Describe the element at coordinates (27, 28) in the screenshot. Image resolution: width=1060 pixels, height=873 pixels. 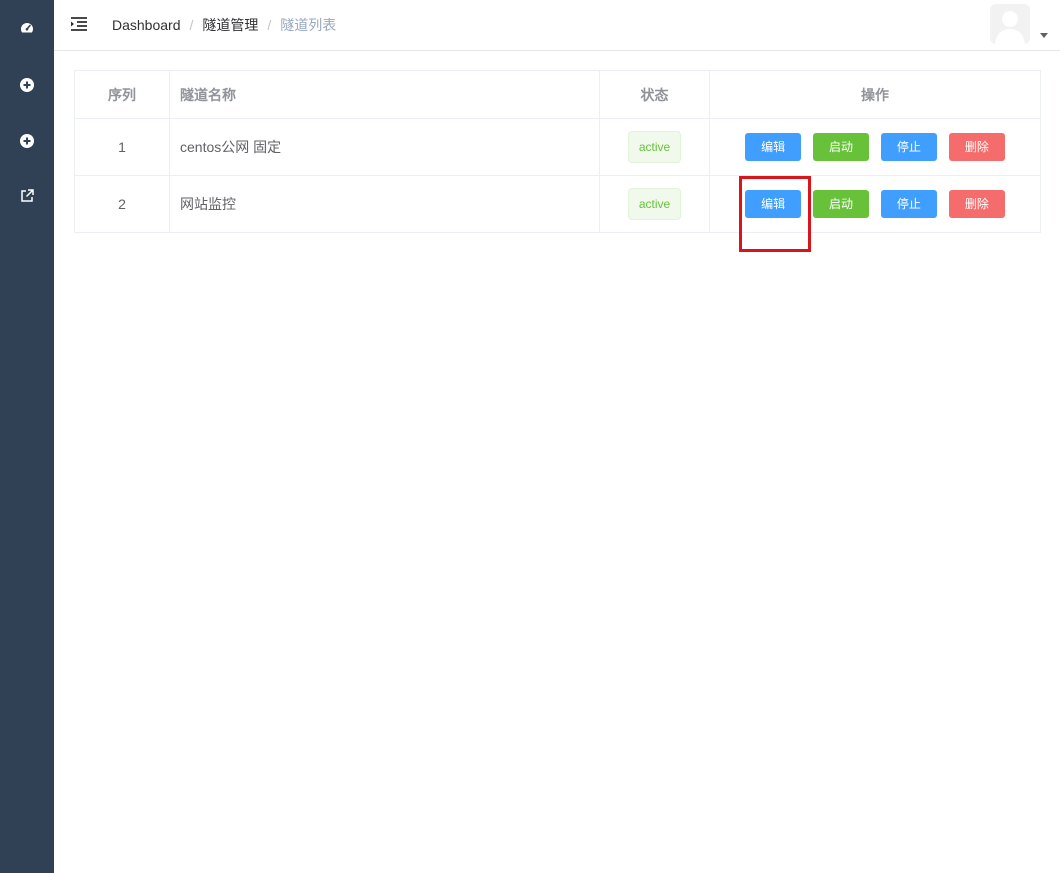
I see `dashboard-icon` at that location.